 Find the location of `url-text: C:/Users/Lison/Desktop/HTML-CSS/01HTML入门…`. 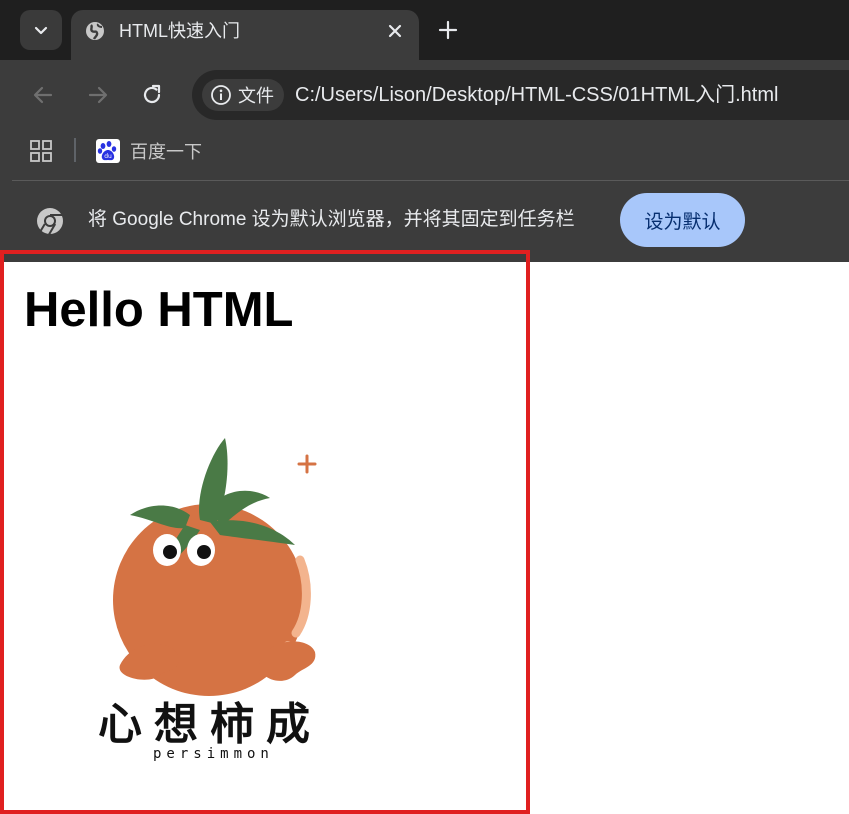

url-text: C:/Users/Lison/Desktop/HTML-CSS/01HTML入门… is located at coordinates (536, 95).